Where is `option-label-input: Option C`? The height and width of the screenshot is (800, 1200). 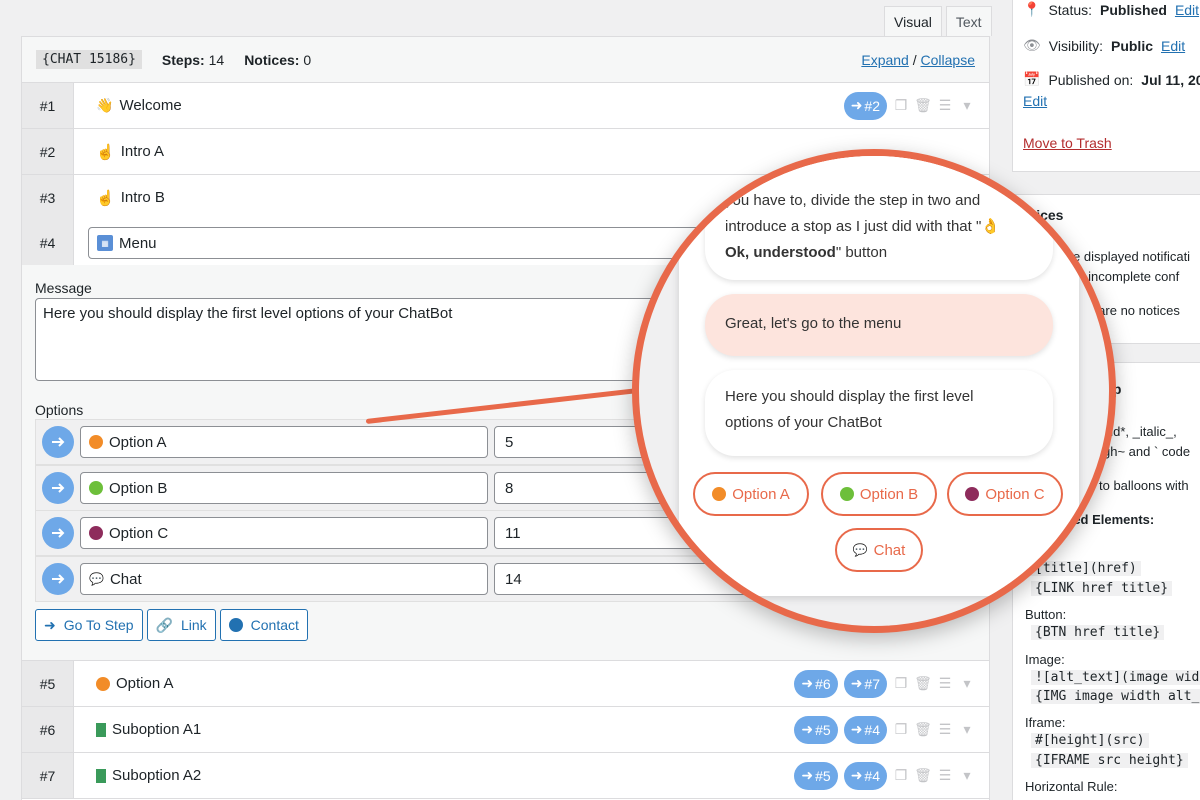 option-label-input: Option C is located at coordinates (284, 533).